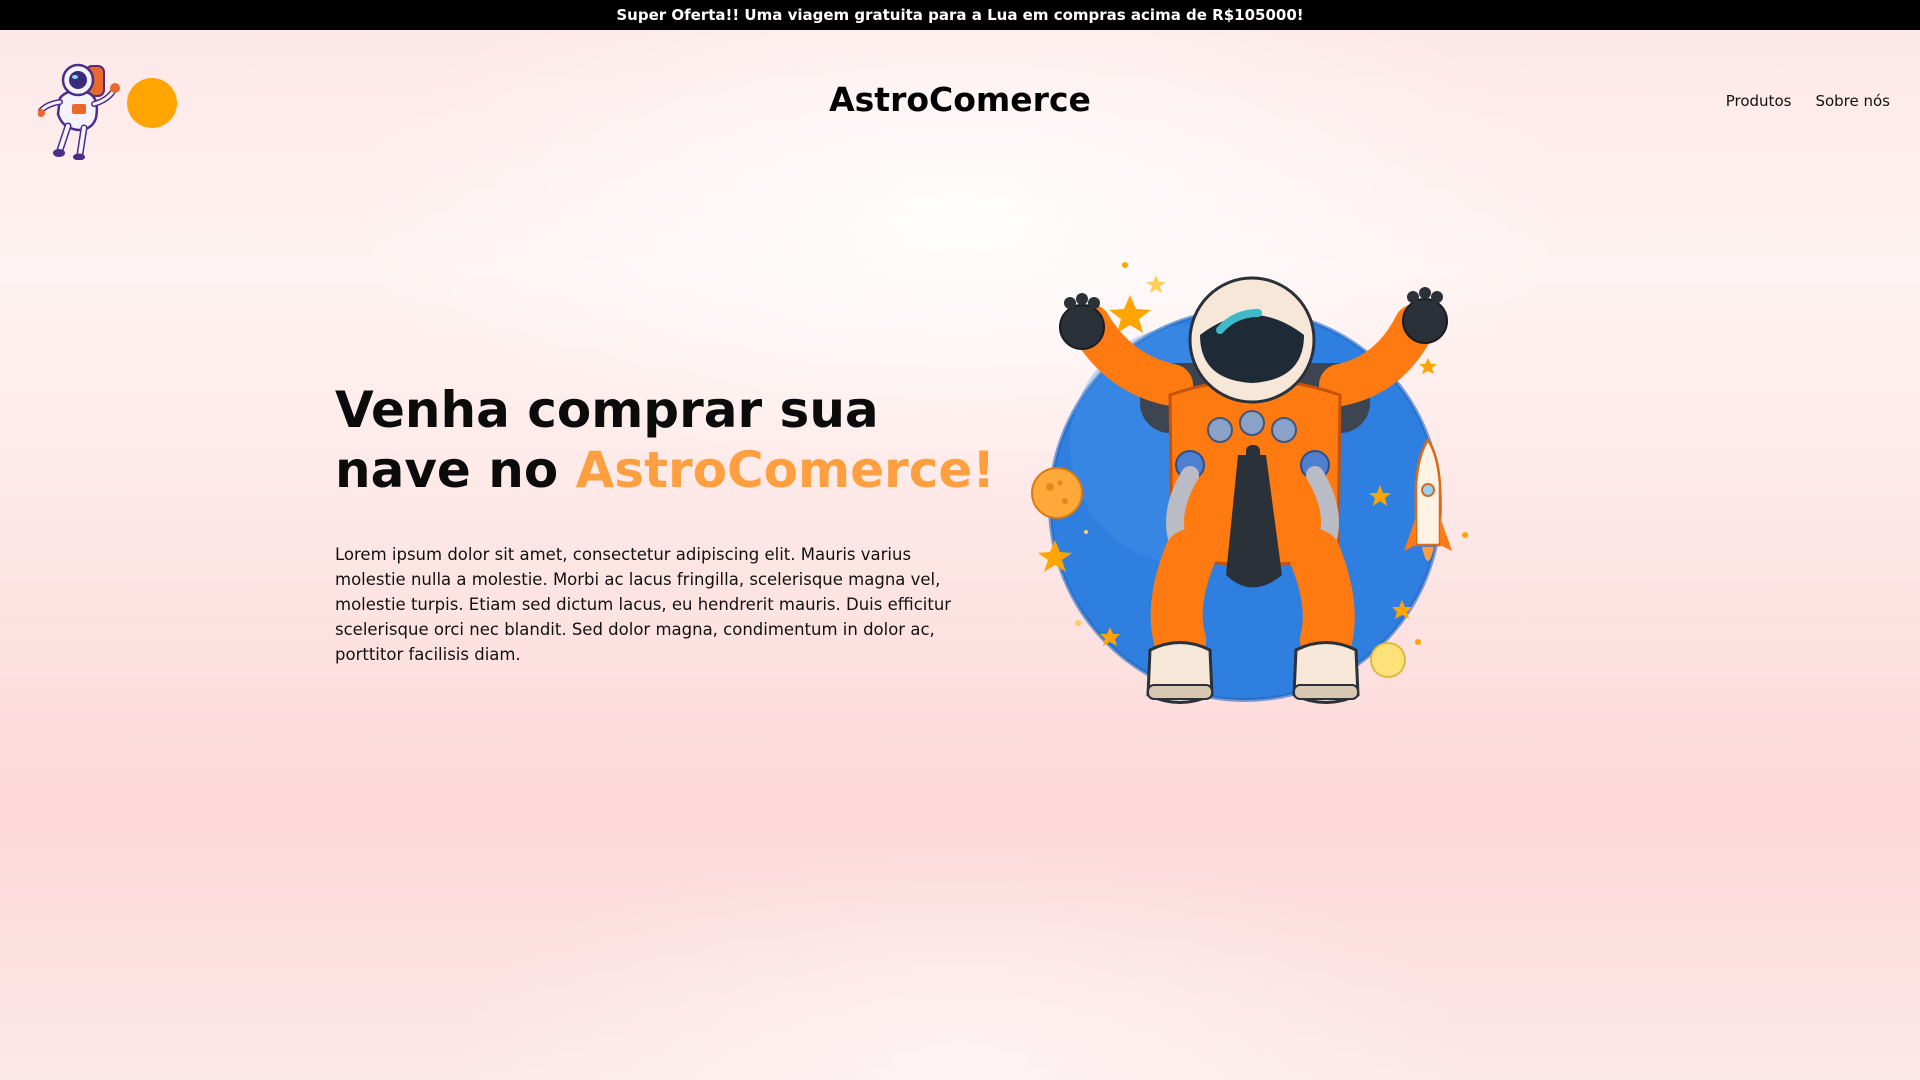  Describe the element at coordinates (152, 103) in the screenshot. I see `logo-dot` at that location.